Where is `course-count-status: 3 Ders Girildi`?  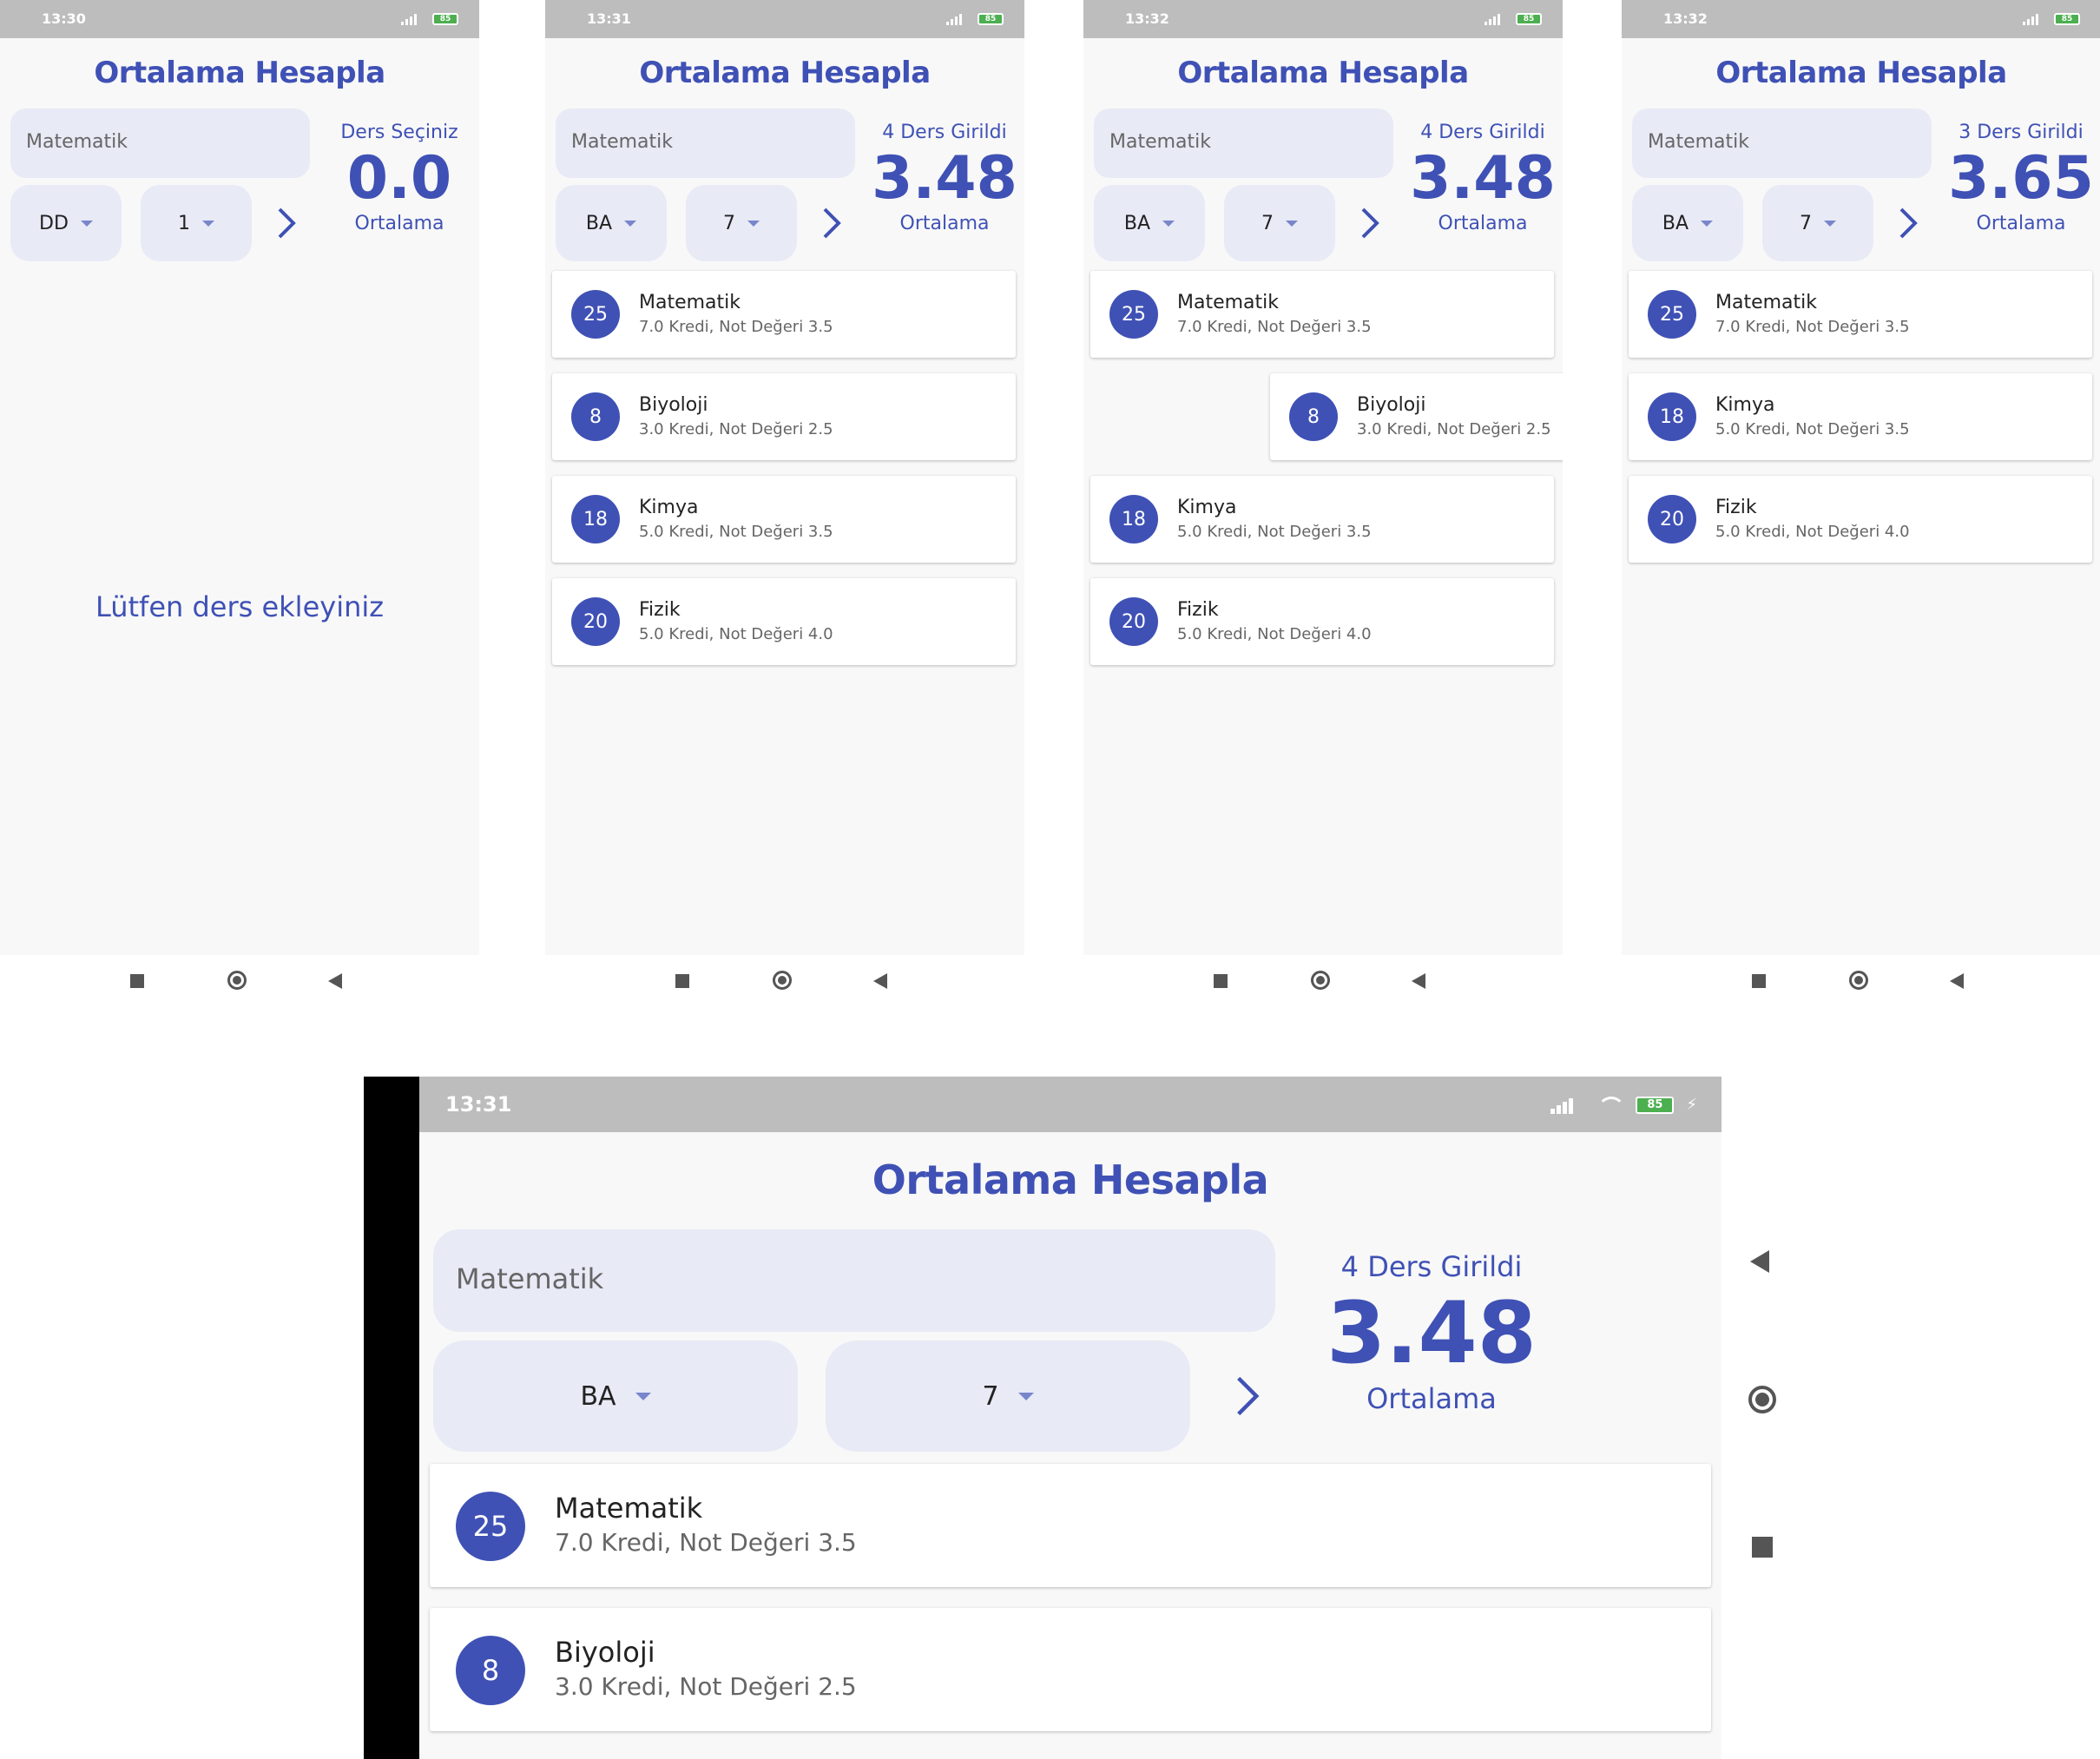 course-count-status: 3 Ders Girildi is located at coordinates (2021, 132).